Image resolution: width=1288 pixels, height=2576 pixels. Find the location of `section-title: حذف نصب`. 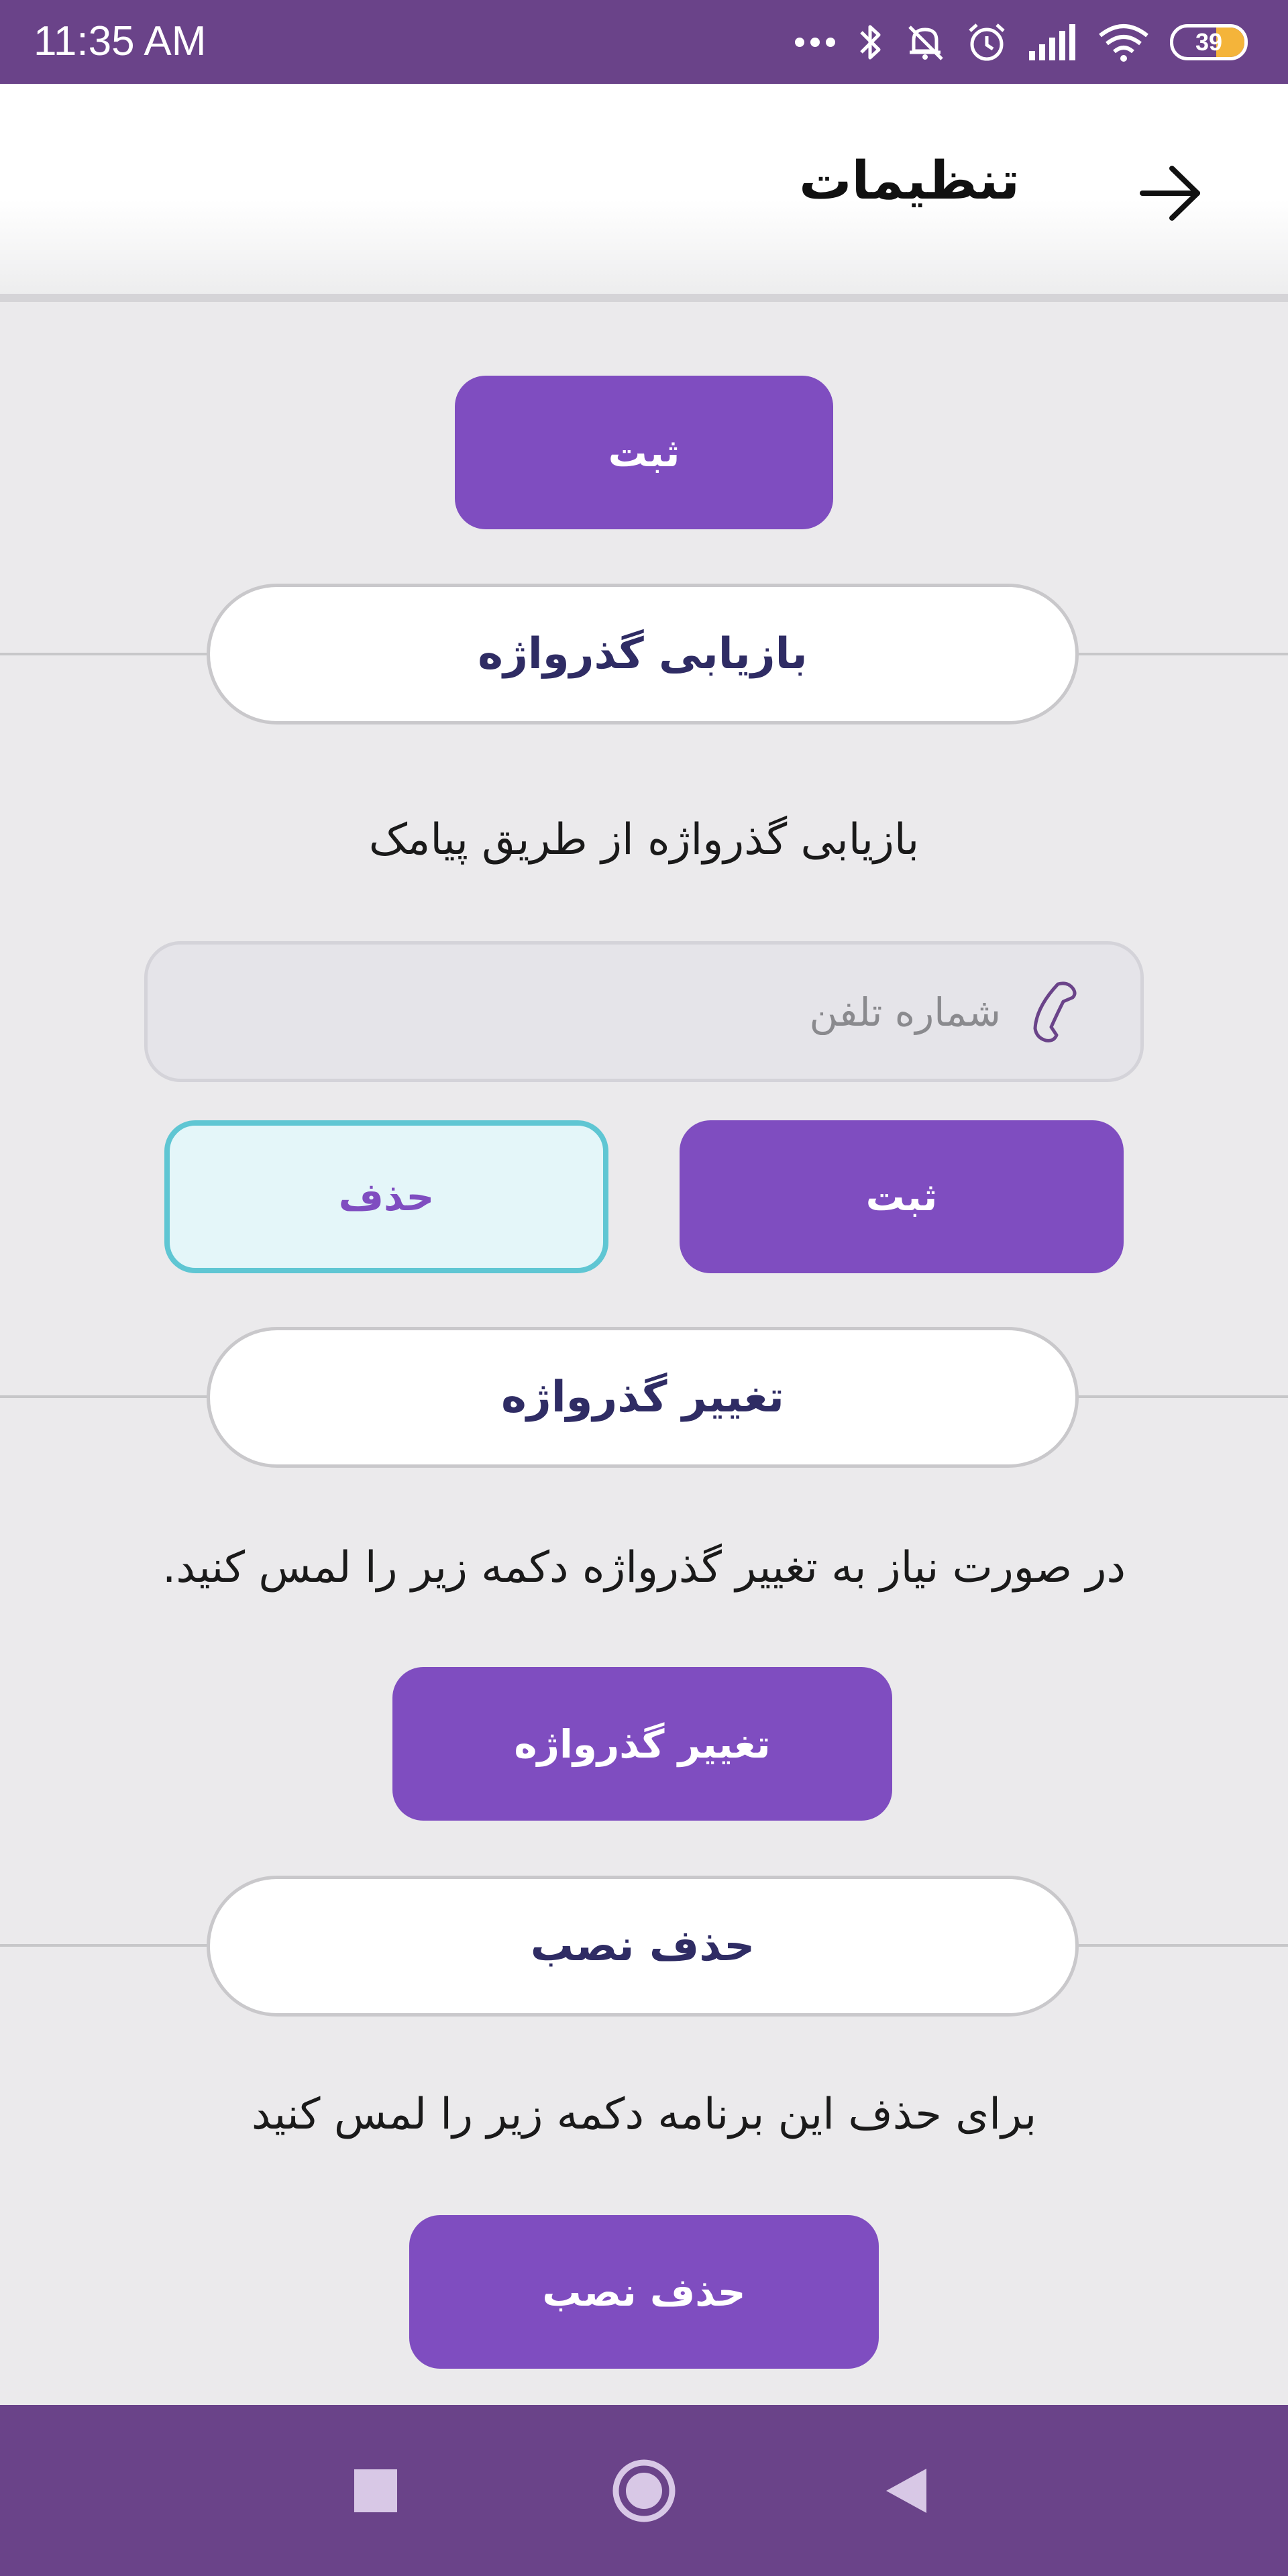

section-title: حذف نصب is located at coordinates (642, 1946).